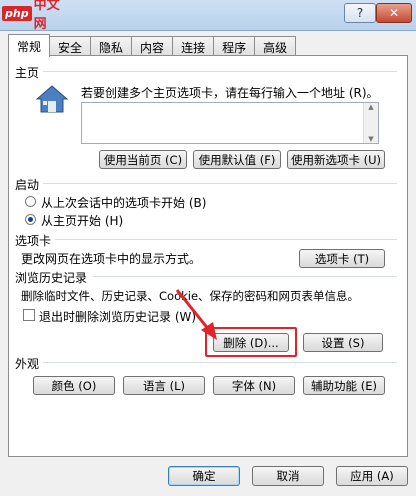  What do you see at coordinates (230, 123) in the screenshot?
I see `home-url-textarea: ▲ ▼` at bounding box center [230, 123].